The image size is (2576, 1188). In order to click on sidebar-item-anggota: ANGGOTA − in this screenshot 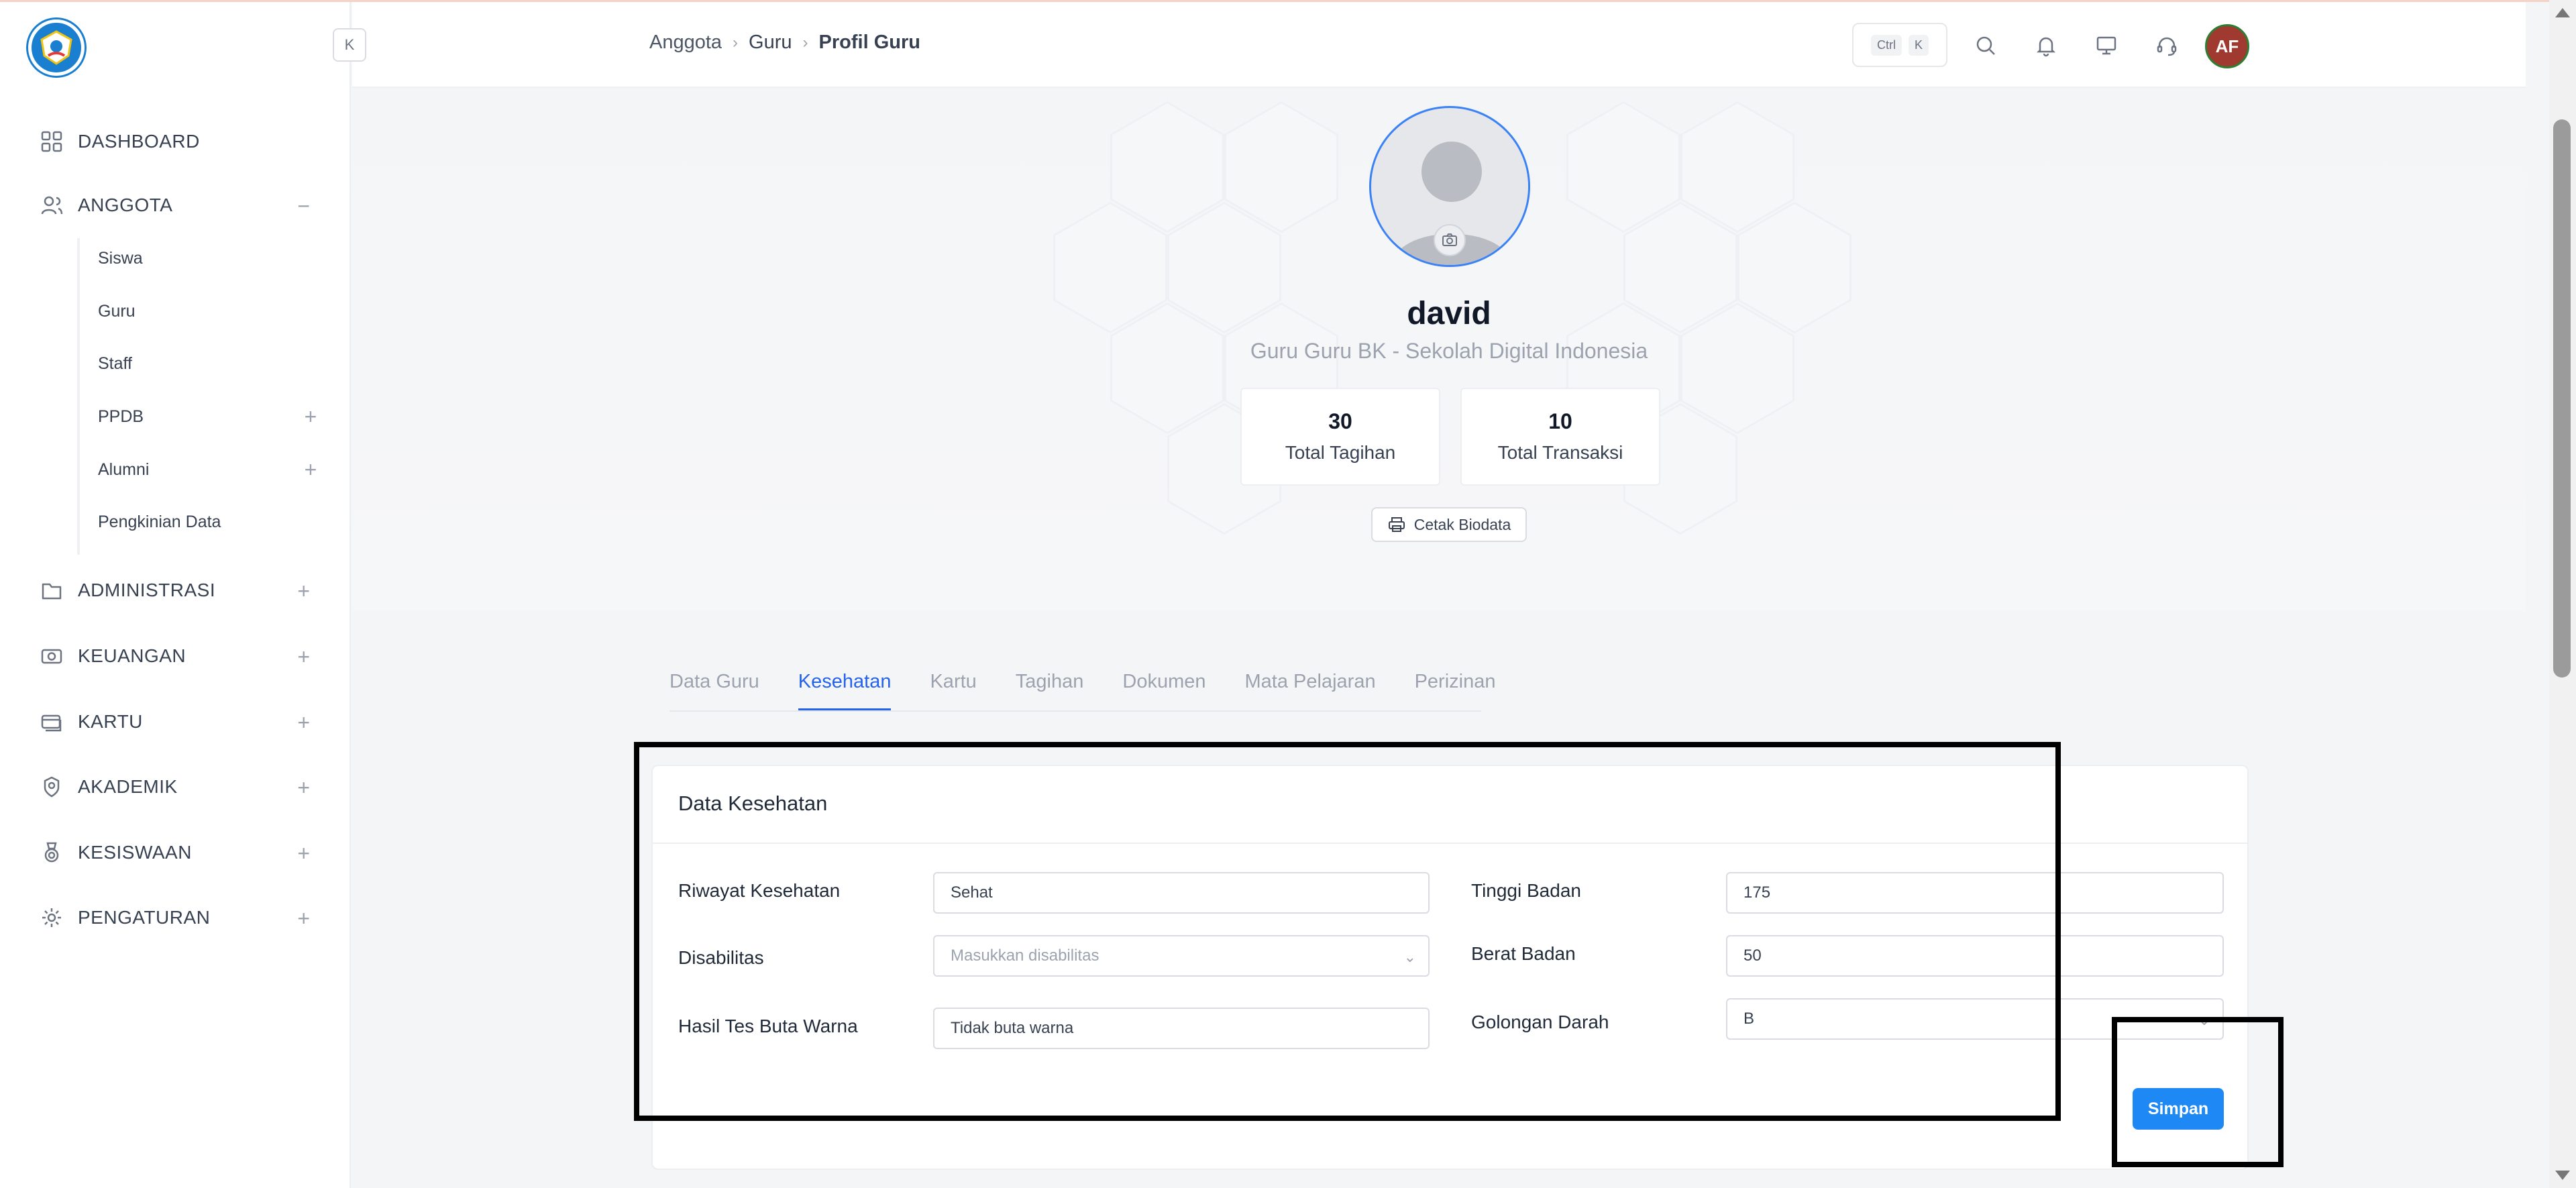, I will do `click(174, 205)`.